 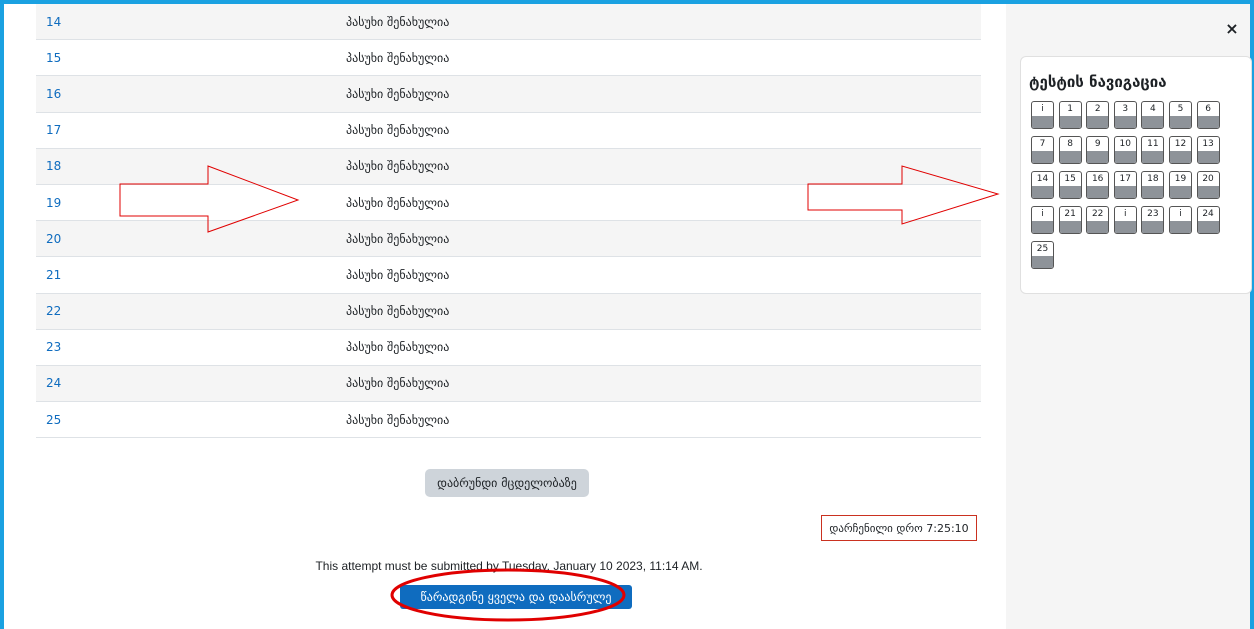 I want to click on question-nav-button: 19, so click(x=1180, y=185).